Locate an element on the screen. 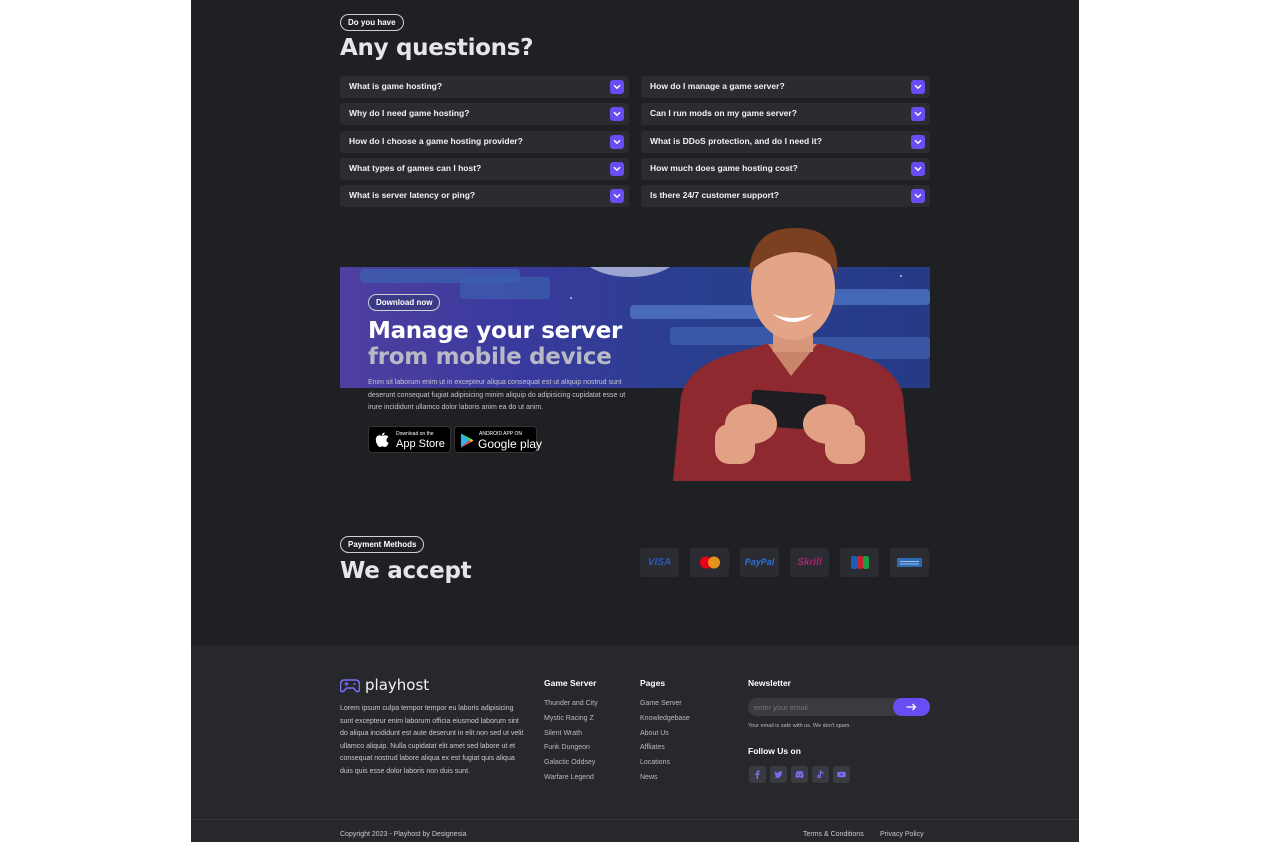 The width and height of the screenshot is (1270, 842). faq-item: What is game hosting? is located at coordinates (484, 87).